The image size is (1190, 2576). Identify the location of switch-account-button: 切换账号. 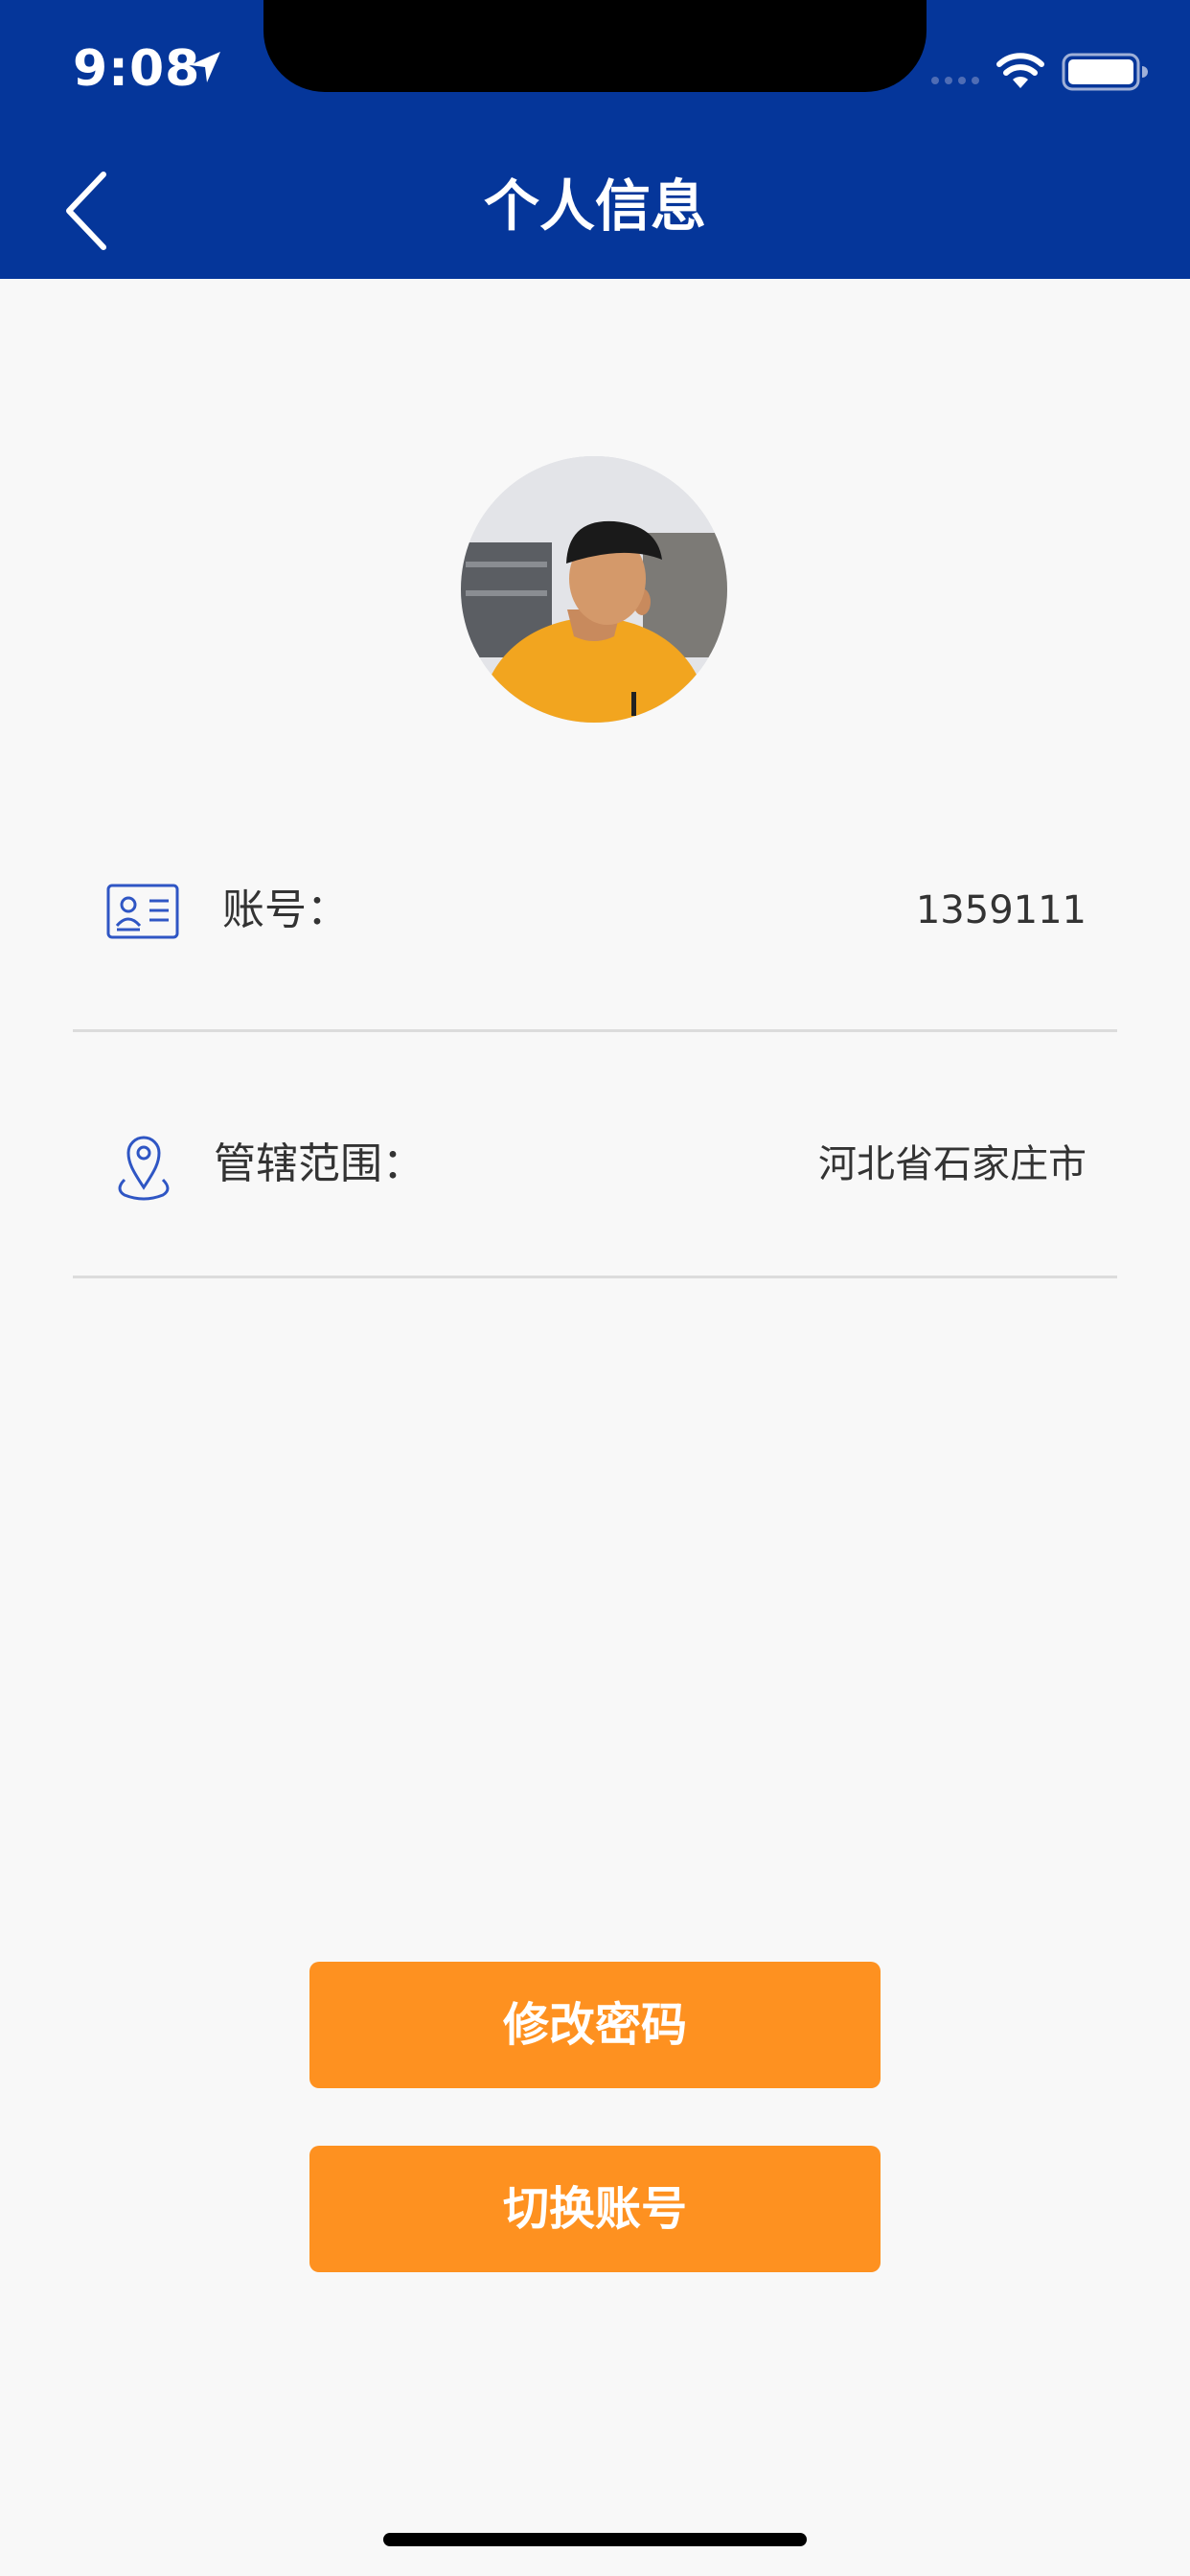
(595, 2209).